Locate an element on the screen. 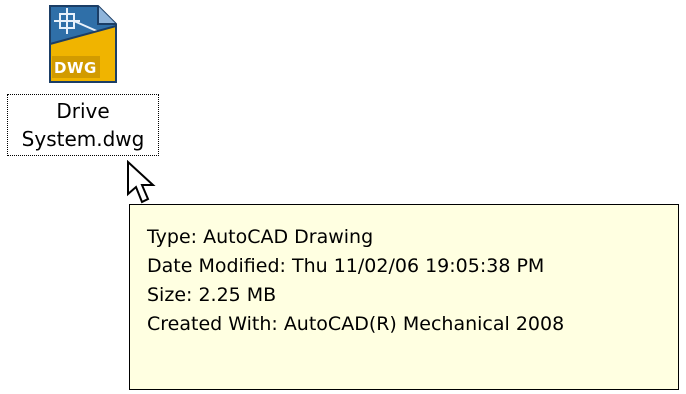  tooltip-type: Type: AutoCAD Drawing is located at coordinates (260, 237).